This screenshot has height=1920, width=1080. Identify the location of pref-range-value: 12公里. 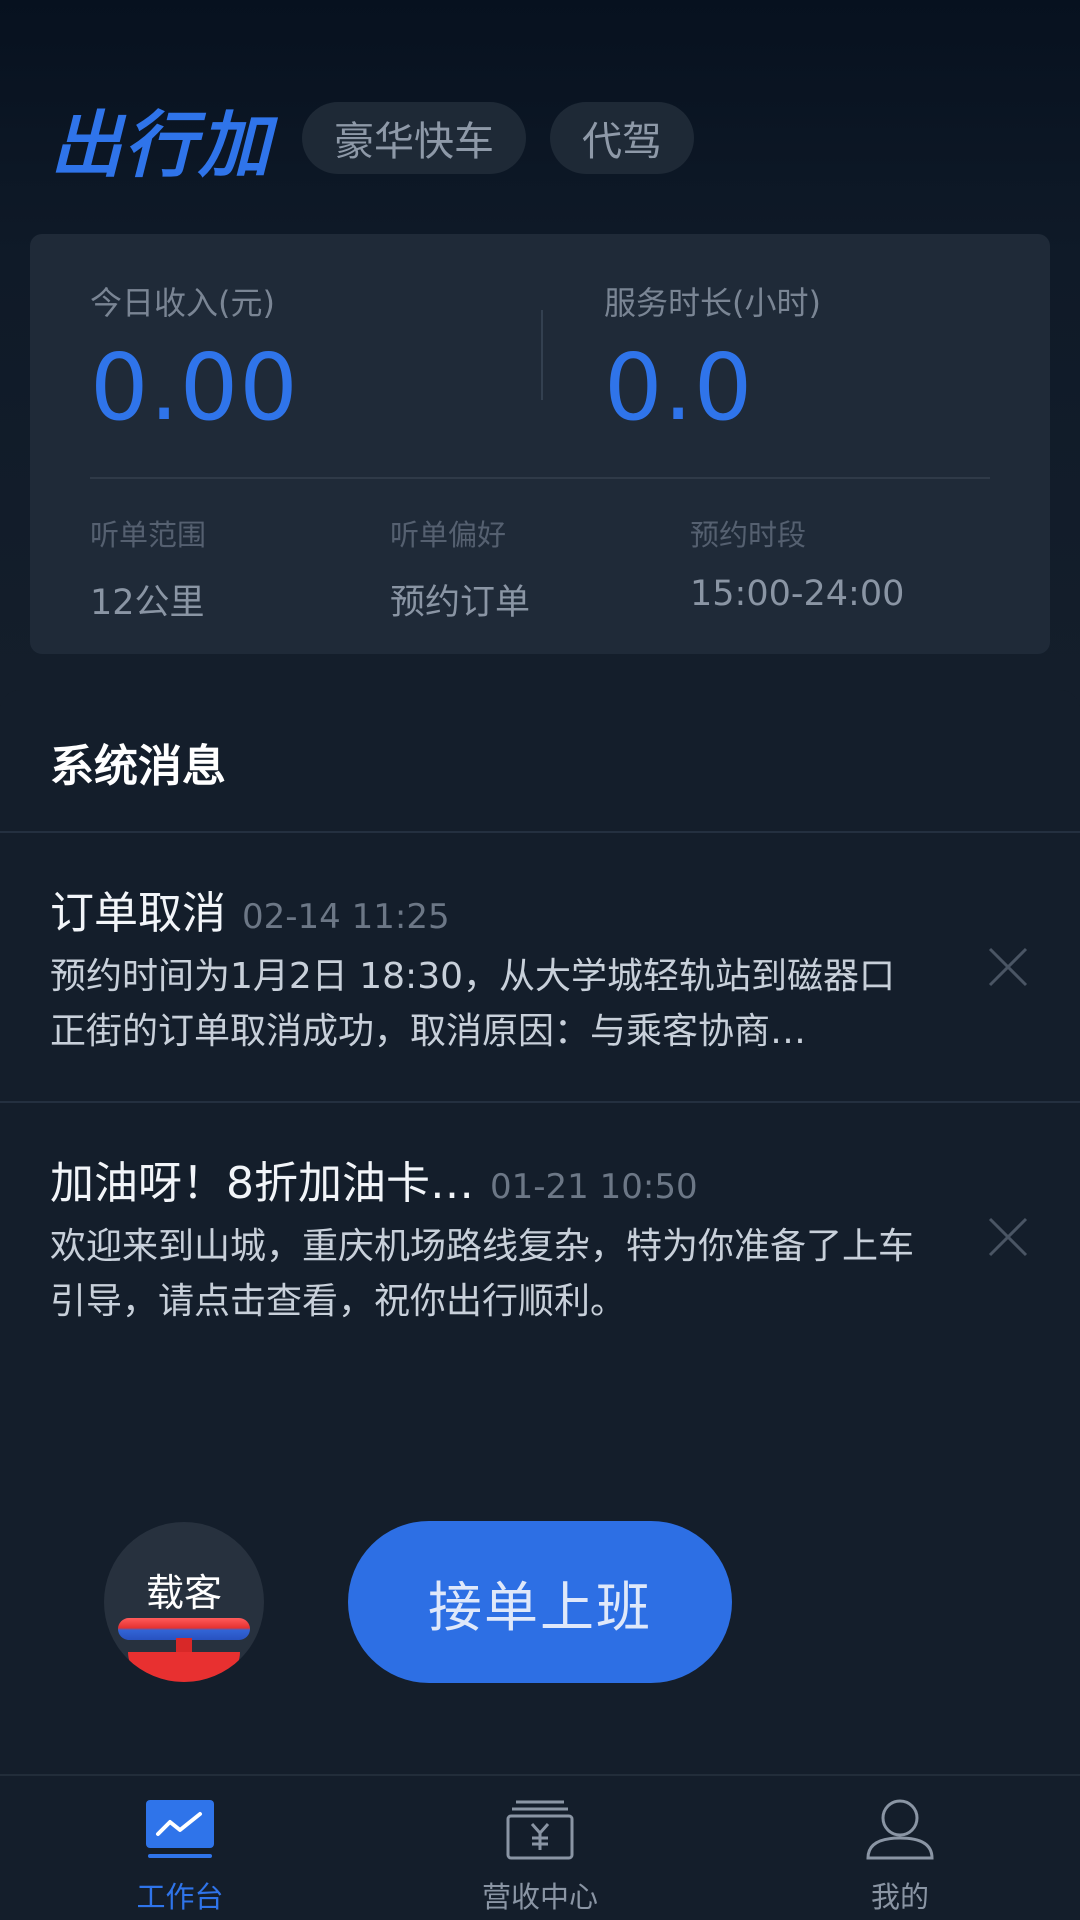
(147, 603).